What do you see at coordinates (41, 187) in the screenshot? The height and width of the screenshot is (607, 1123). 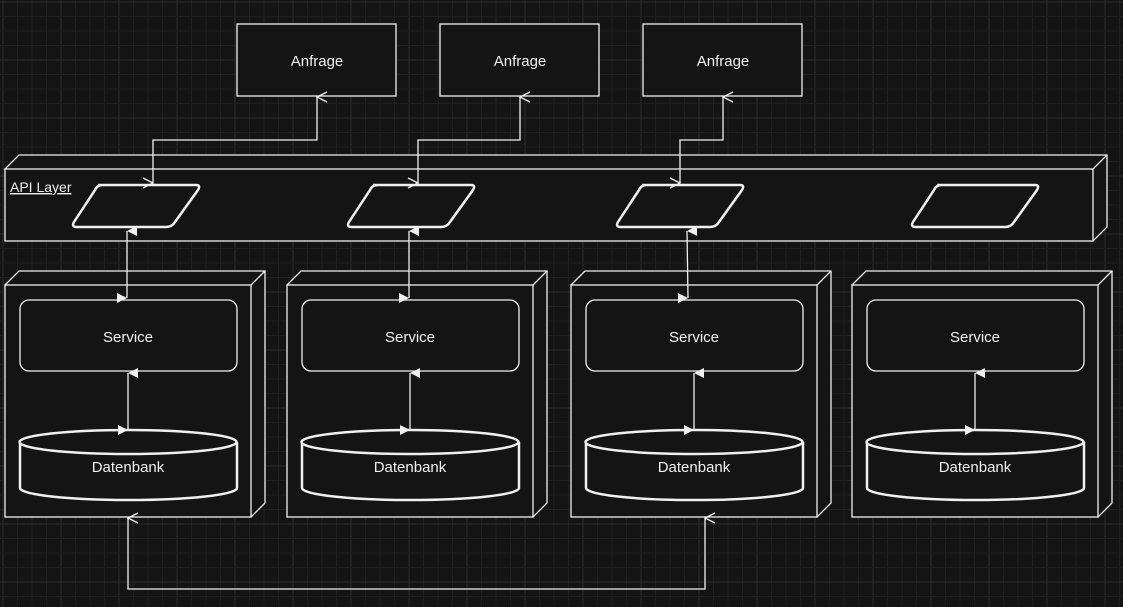 I see `api-layer-label: API Layer` at bounding box center [41, 187].